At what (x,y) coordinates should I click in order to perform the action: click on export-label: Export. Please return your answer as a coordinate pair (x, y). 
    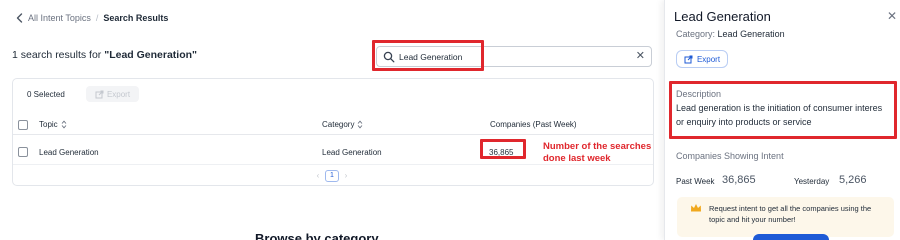
    Looking at the image, I should click on (118, 94).